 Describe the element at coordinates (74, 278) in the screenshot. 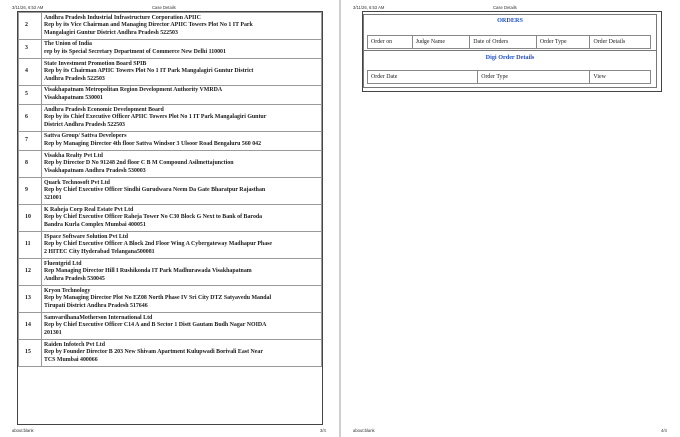

I see `respondent-address-line: Andhra Pradesh 530045` at that location.